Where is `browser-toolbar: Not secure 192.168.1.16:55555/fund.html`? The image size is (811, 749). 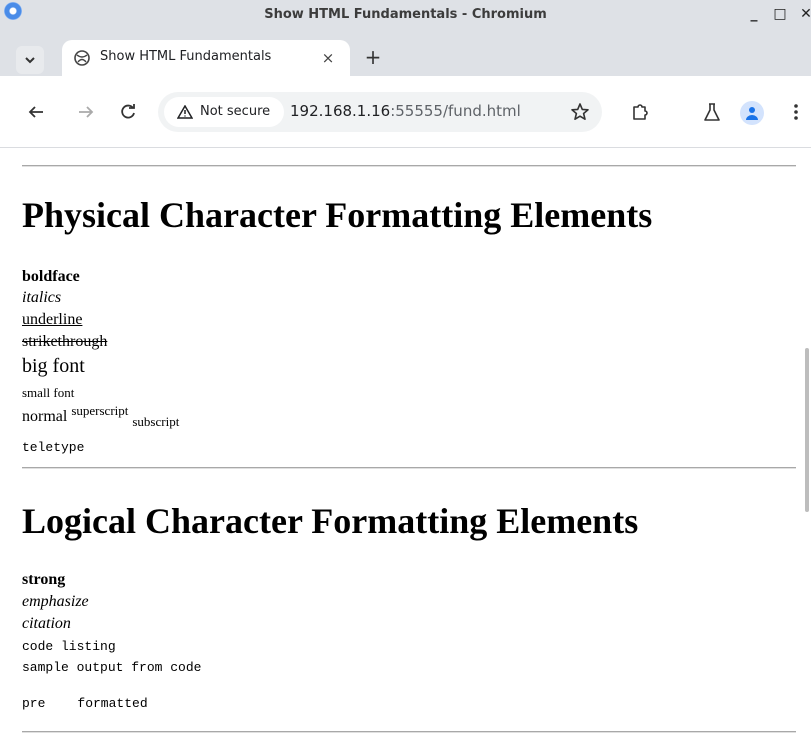 browser-toolbar: Not secure 192.168.1.16:55555/fund.html is located at coordinates (405, 112).